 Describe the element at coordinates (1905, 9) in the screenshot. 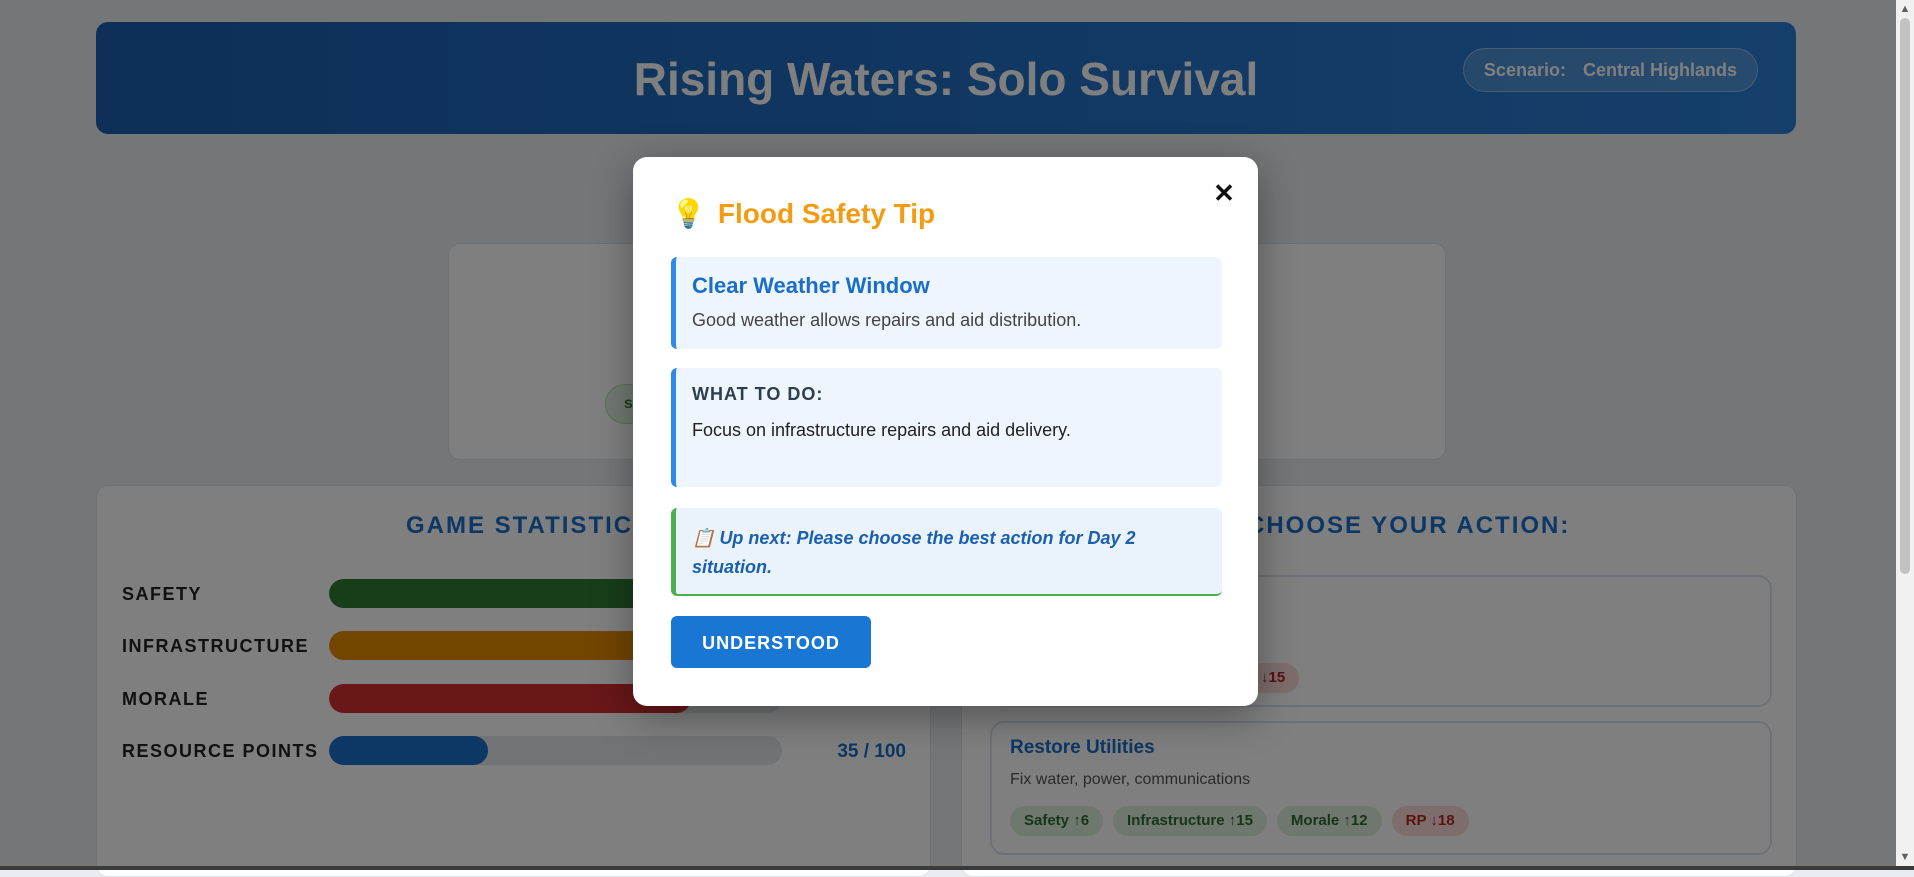

I see `scroll-up-arrow-icon: ▲` at that location.